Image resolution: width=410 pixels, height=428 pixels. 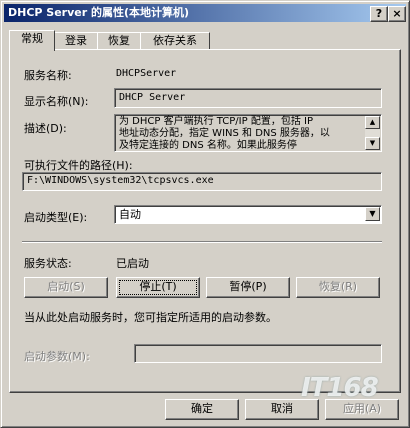 What do you see at coordinates (248, 287) in the screenshot?
I see `pause-button: 暂停(P)` at bounding box center [248, 287].